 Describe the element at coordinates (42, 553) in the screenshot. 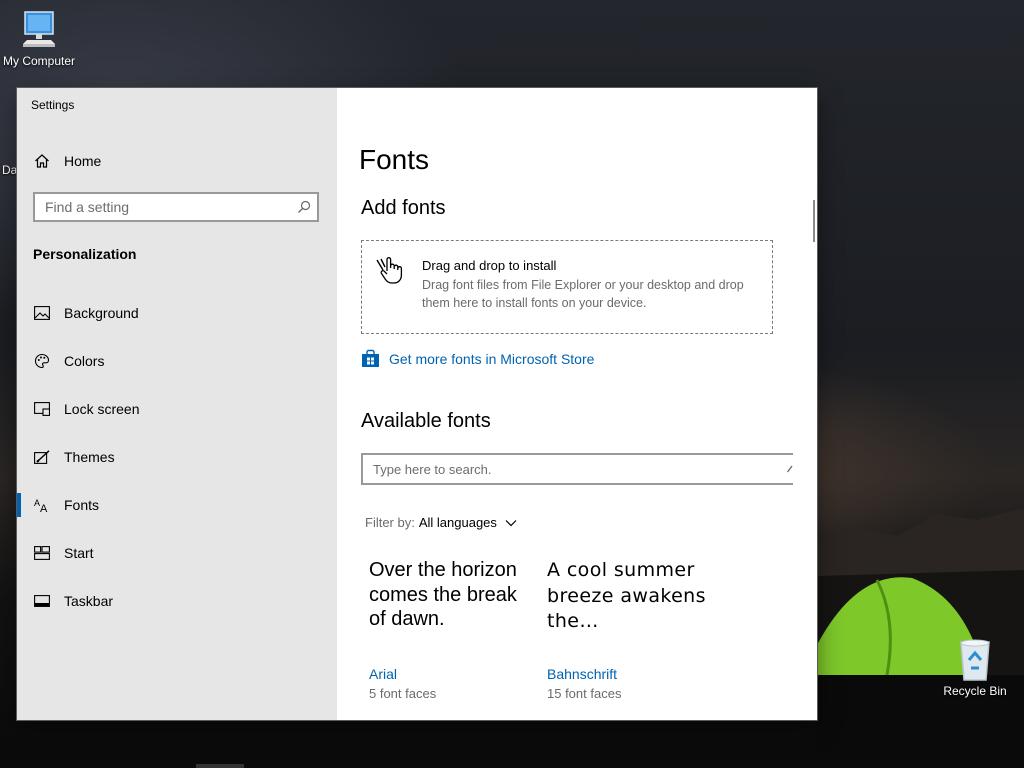

I see `start-icon` at that location.